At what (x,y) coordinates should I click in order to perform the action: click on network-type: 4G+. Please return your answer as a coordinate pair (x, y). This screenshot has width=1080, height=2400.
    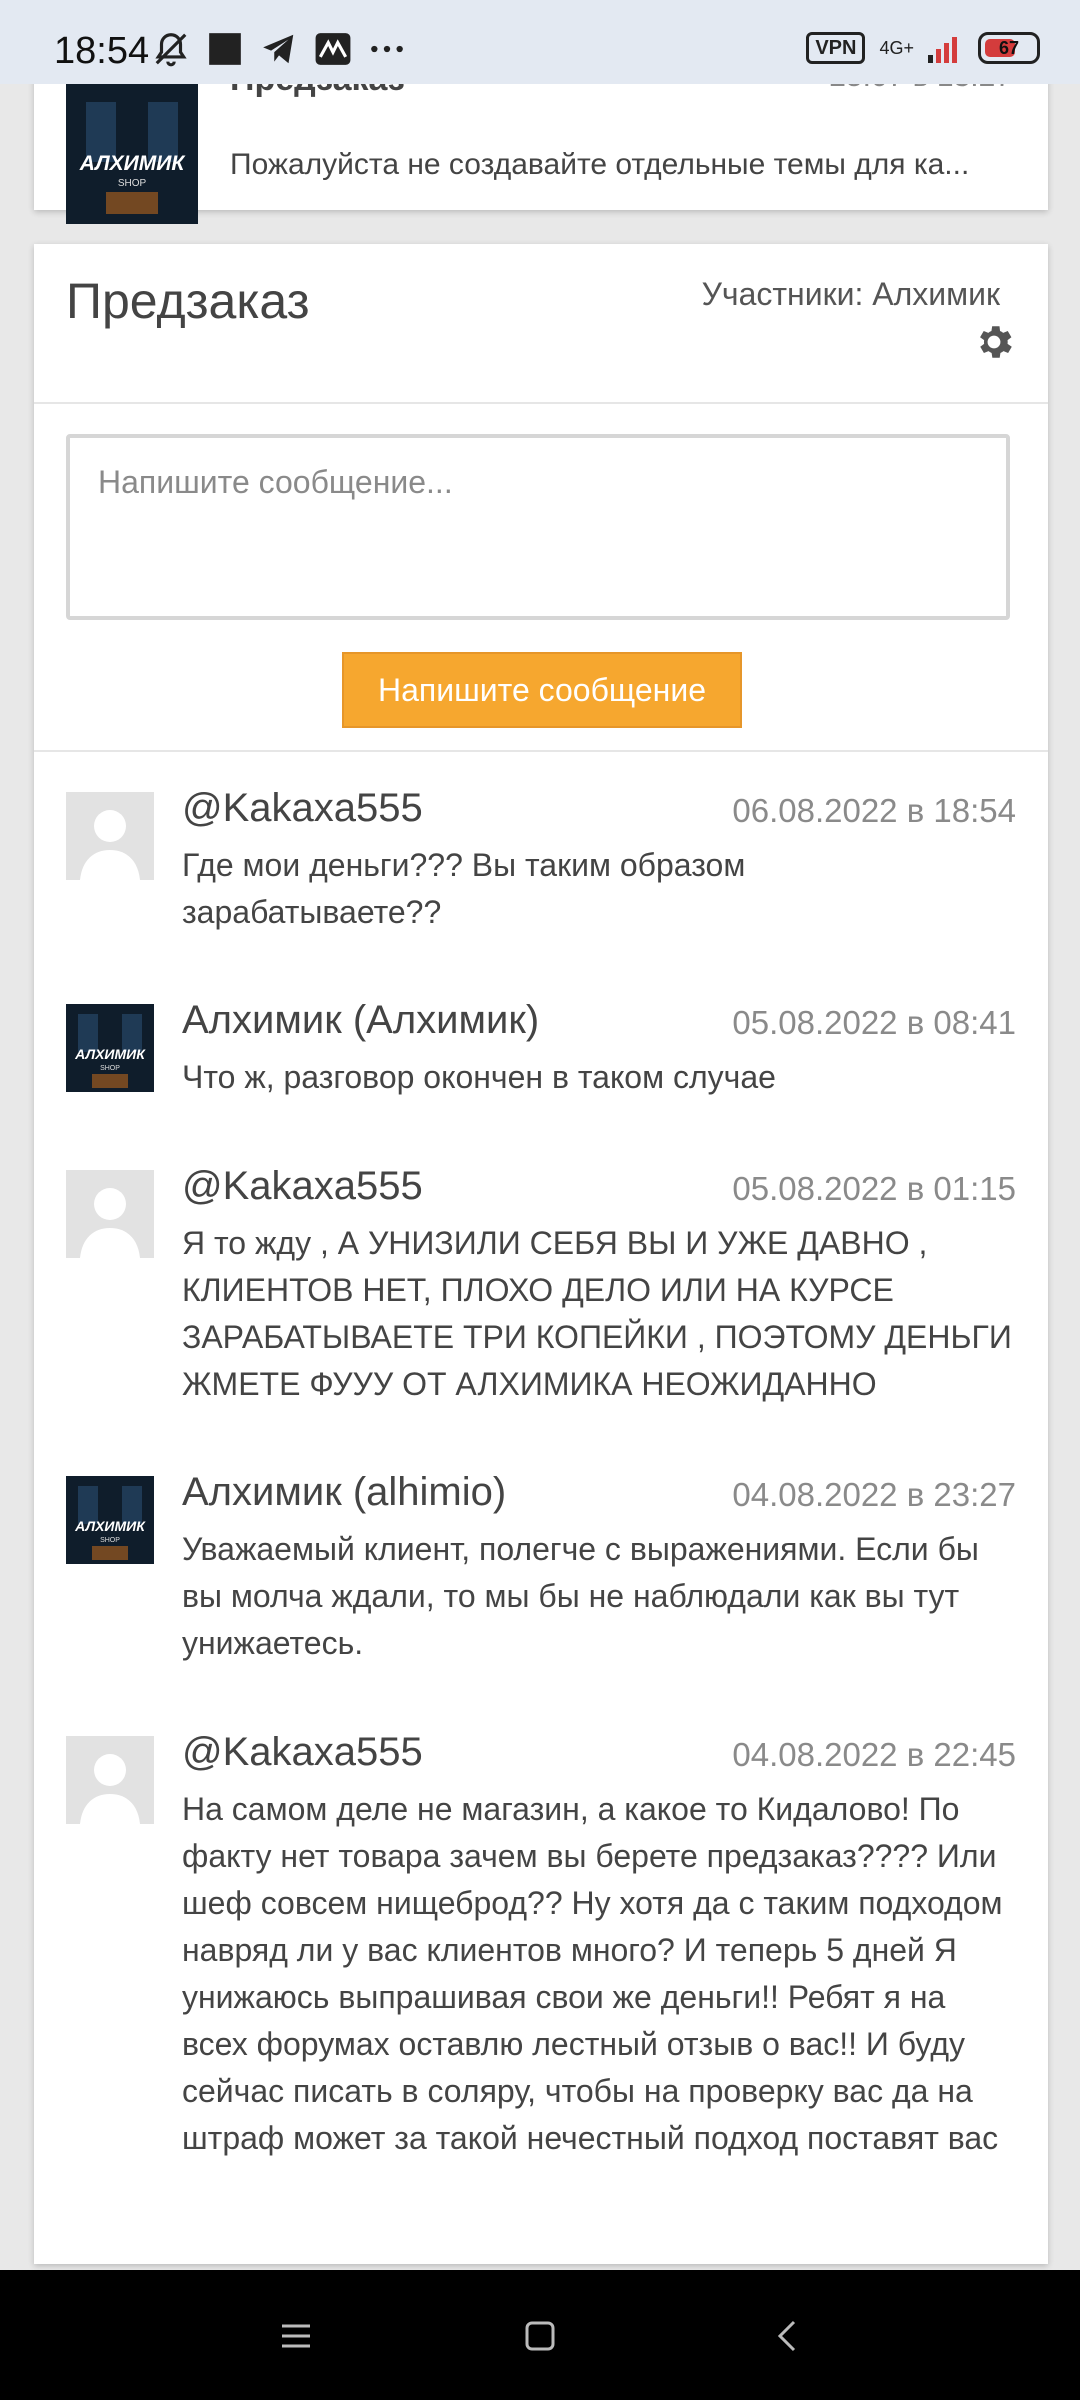
    Looking at the image, I should click on (896, 48).